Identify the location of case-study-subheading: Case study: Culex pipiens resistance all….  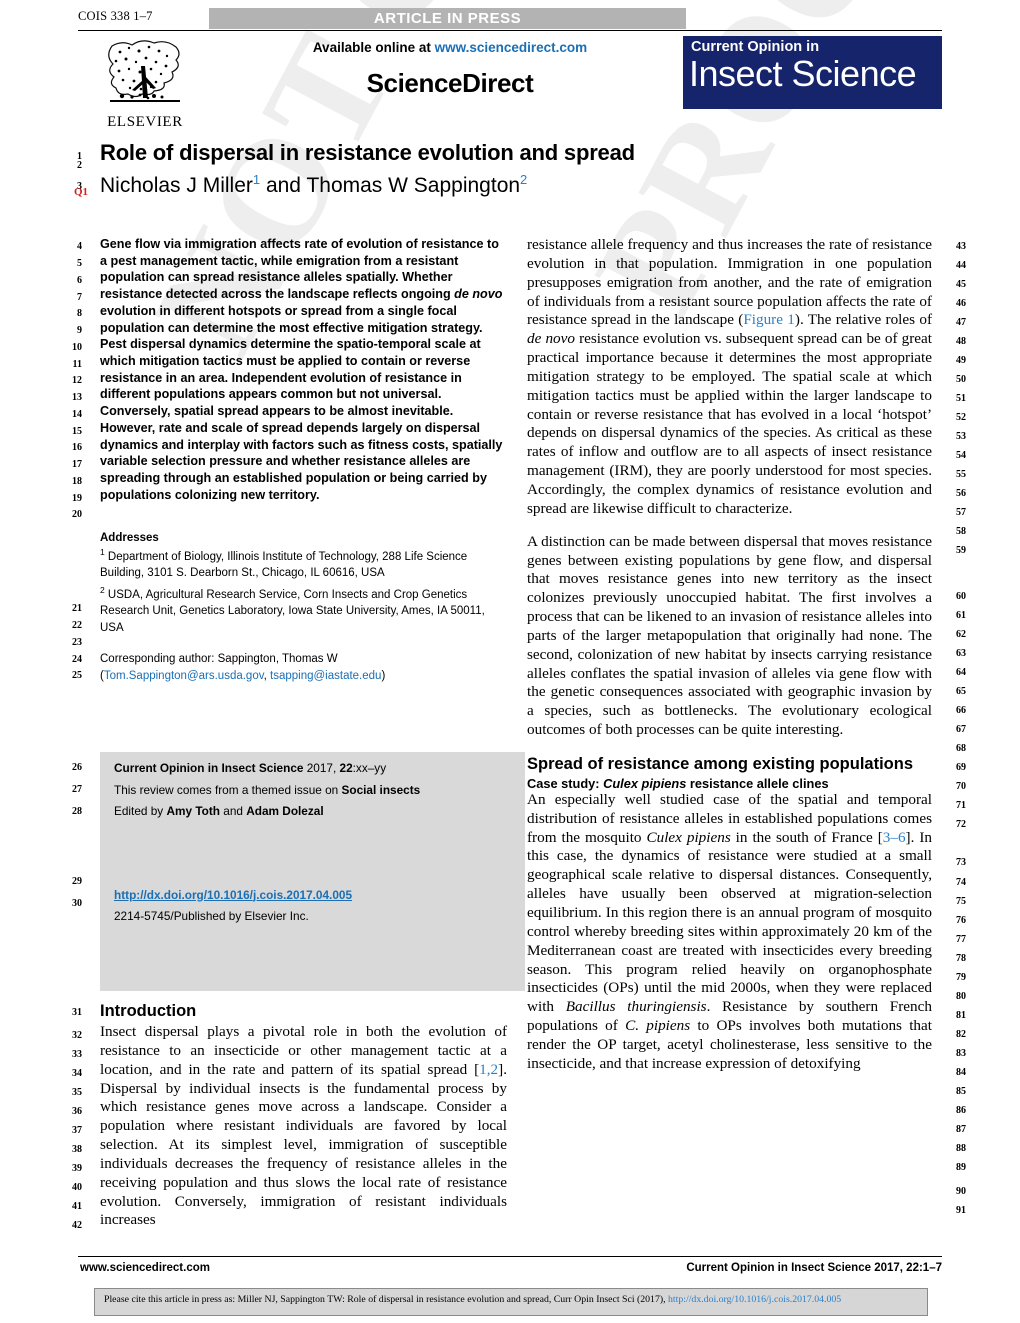
(729, 783).